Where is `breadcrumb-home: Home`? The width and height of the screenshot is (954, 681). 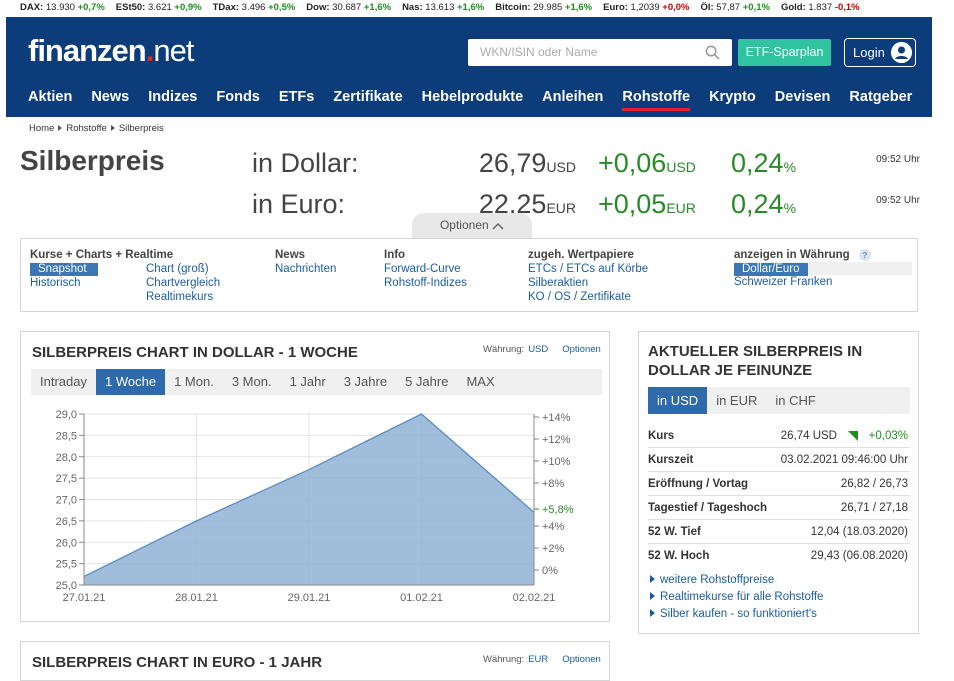 breadcrumb-home: Home is located at coordinates (41, 128).